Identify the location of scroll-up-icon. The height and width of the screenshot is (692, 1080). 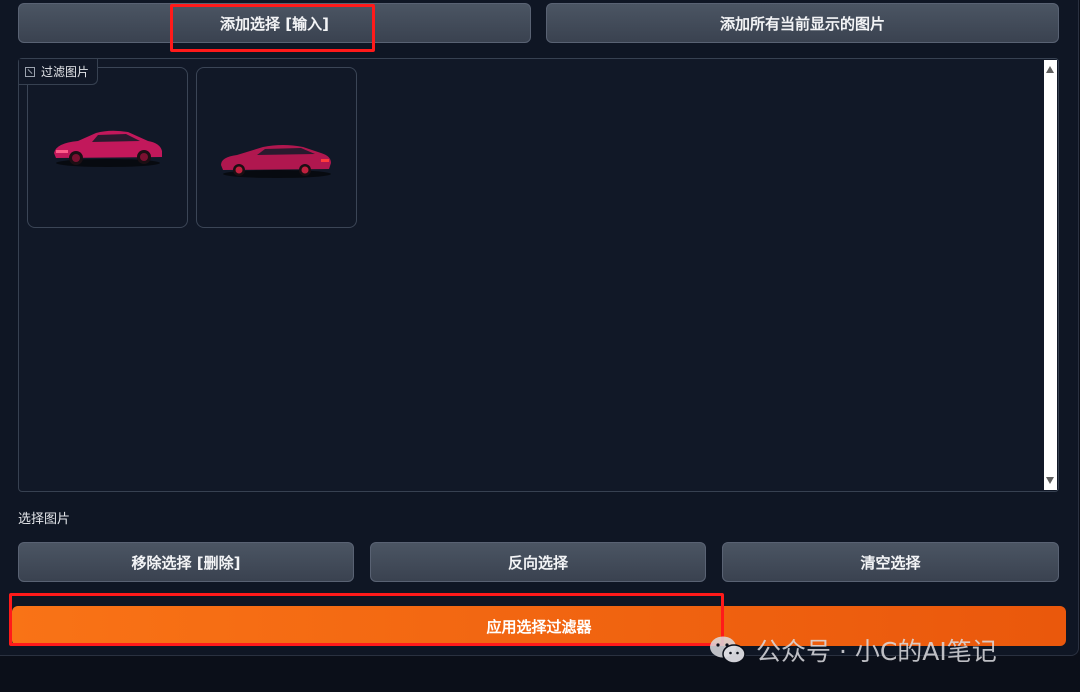
(1050, 69).